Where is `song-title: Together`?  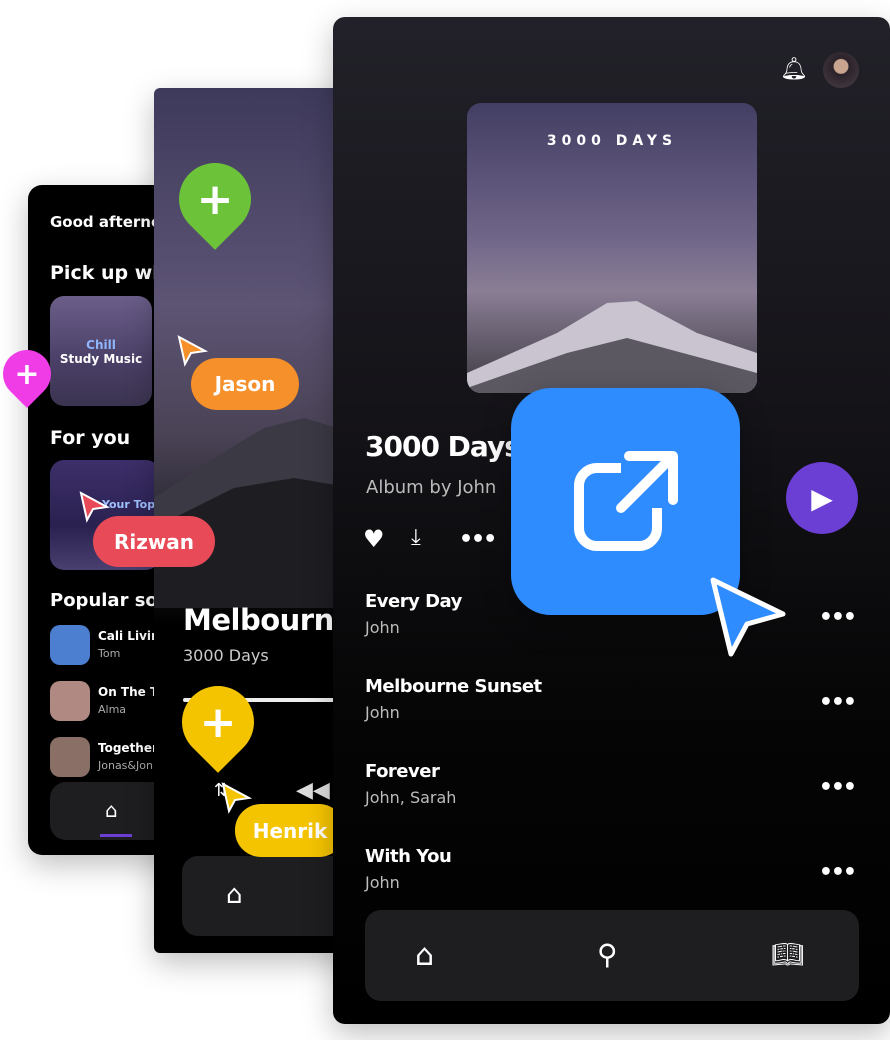
song-title: Together is located at coordinates (128, 748).